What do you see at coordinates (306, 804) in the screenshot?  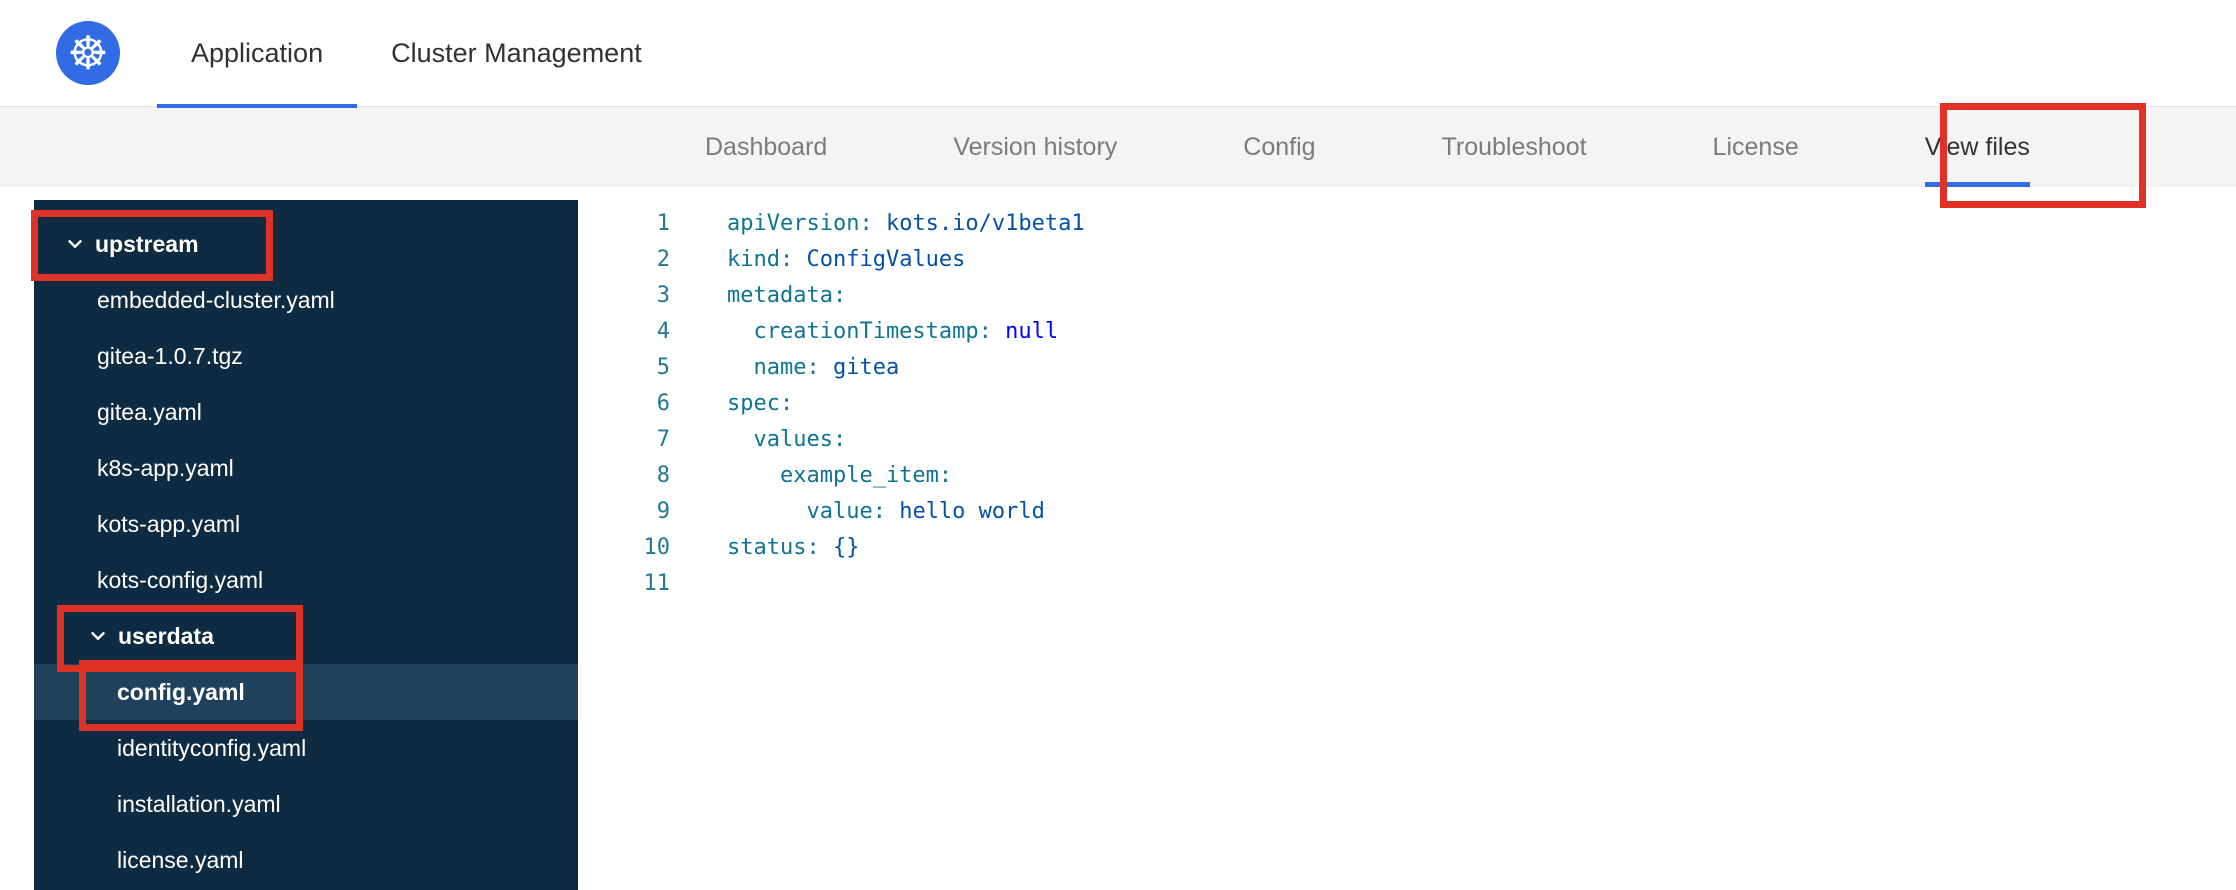 I see `tree-item-installation-yaml: installation.yaml` at bounding box center [306, 804].